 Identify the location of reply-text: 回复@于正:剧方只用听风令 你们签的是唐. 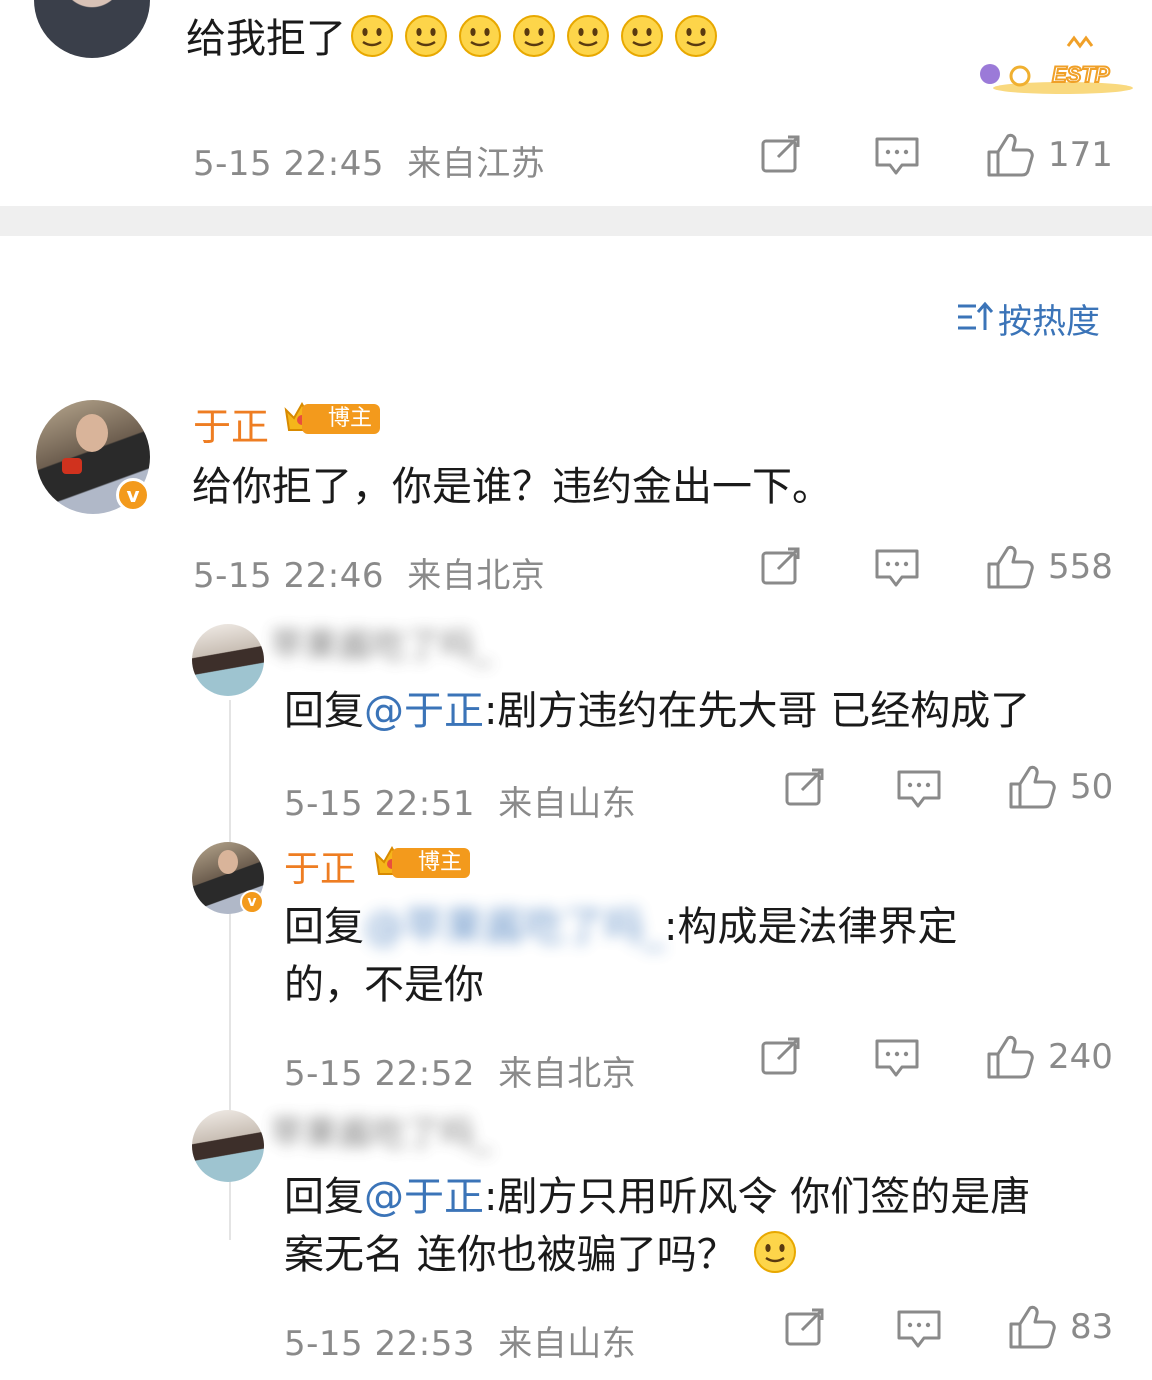
(657, 1197).